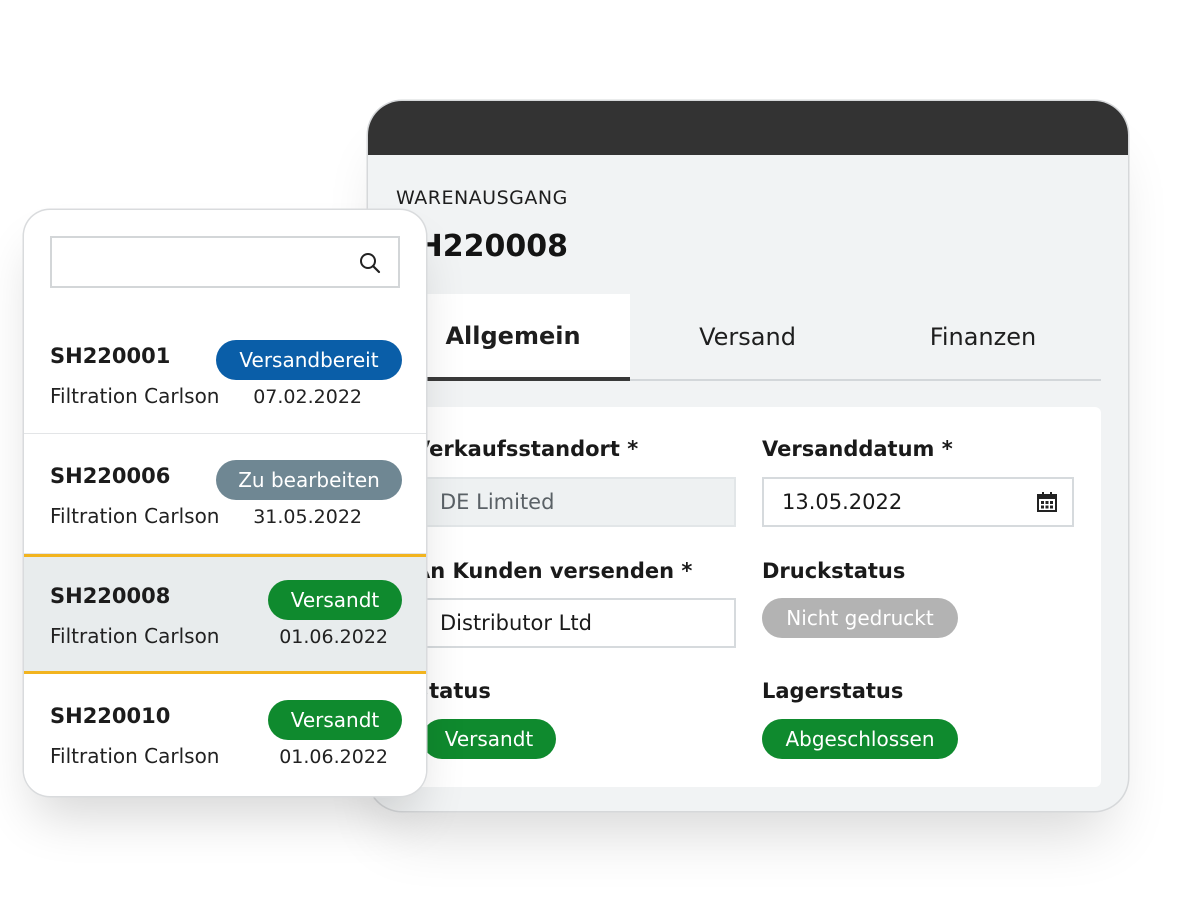 Image resolution: width=1182 pixels, height=916 pixels. I want to click on tab-label: Versand, so click(747, 336).